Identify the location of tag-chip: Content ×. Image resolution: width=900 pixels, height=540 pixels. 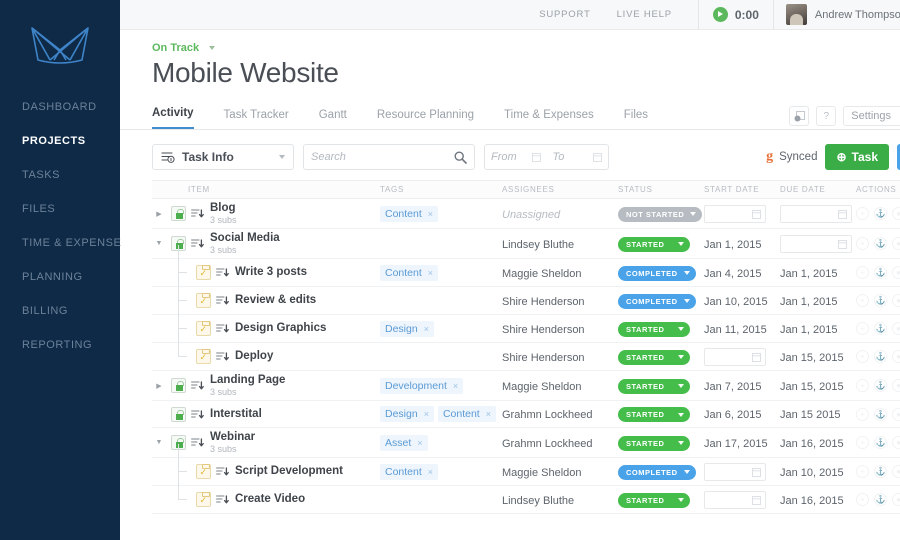
(409, 272).